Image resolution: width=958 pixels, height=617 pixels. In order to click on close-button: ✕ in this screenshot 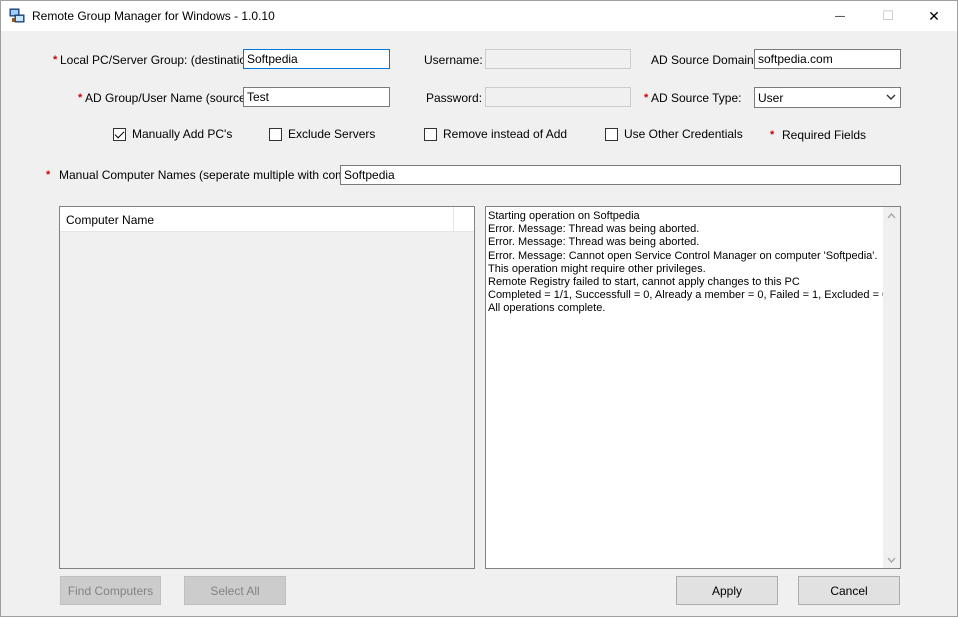, I will do `click(934, 16)`.